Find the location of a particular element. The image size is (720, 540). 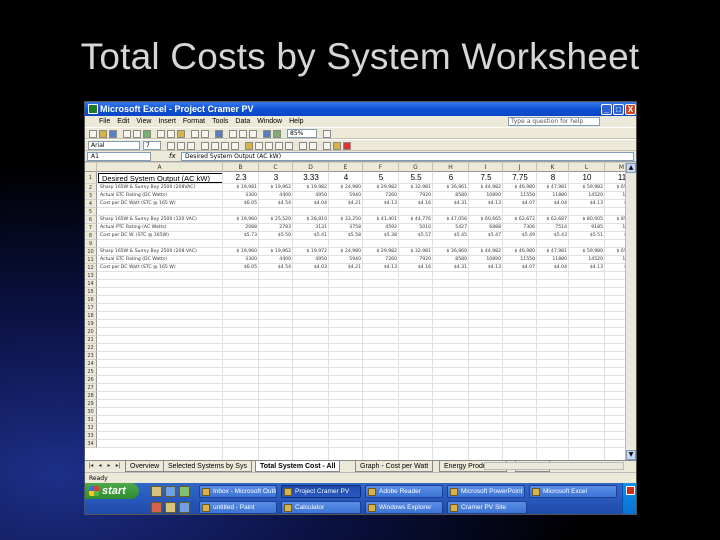

menu-data: Data is located at coordinates (242, 121).